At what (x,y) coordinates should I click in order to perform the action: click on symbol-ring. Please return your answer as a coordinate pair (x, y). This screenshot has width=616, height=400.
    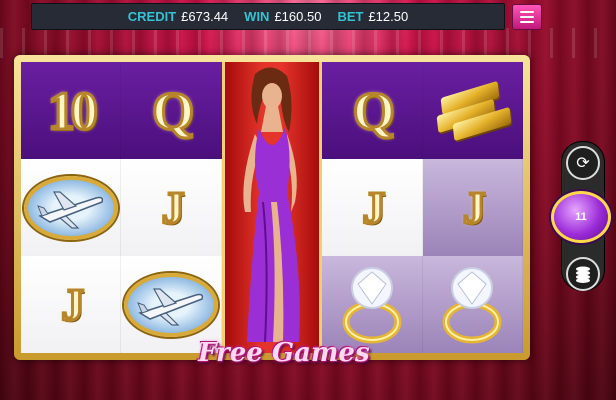
    Looking at the image, I should click on (472, 304).